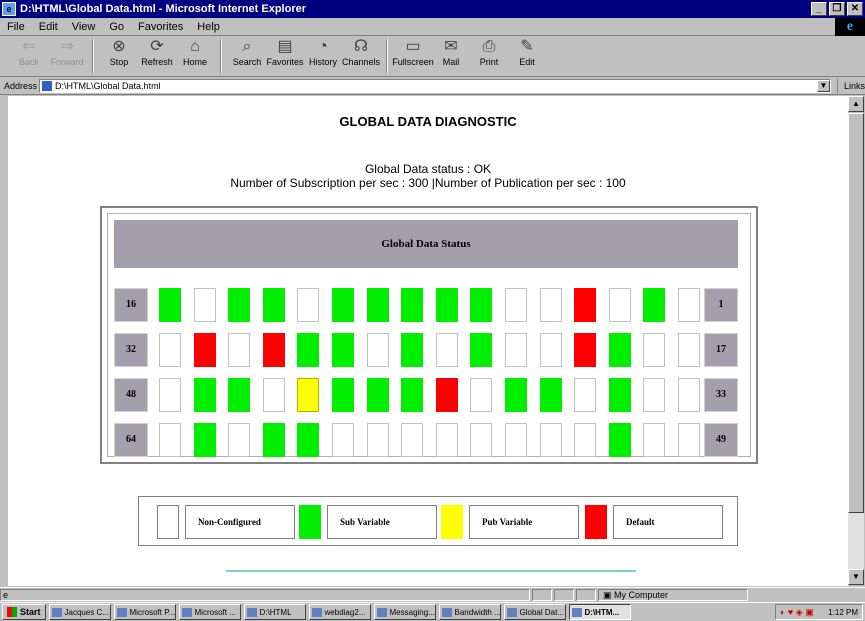 This screenshot has height=621, width=865. I want to click on menu-view: View, so click(84, 27).